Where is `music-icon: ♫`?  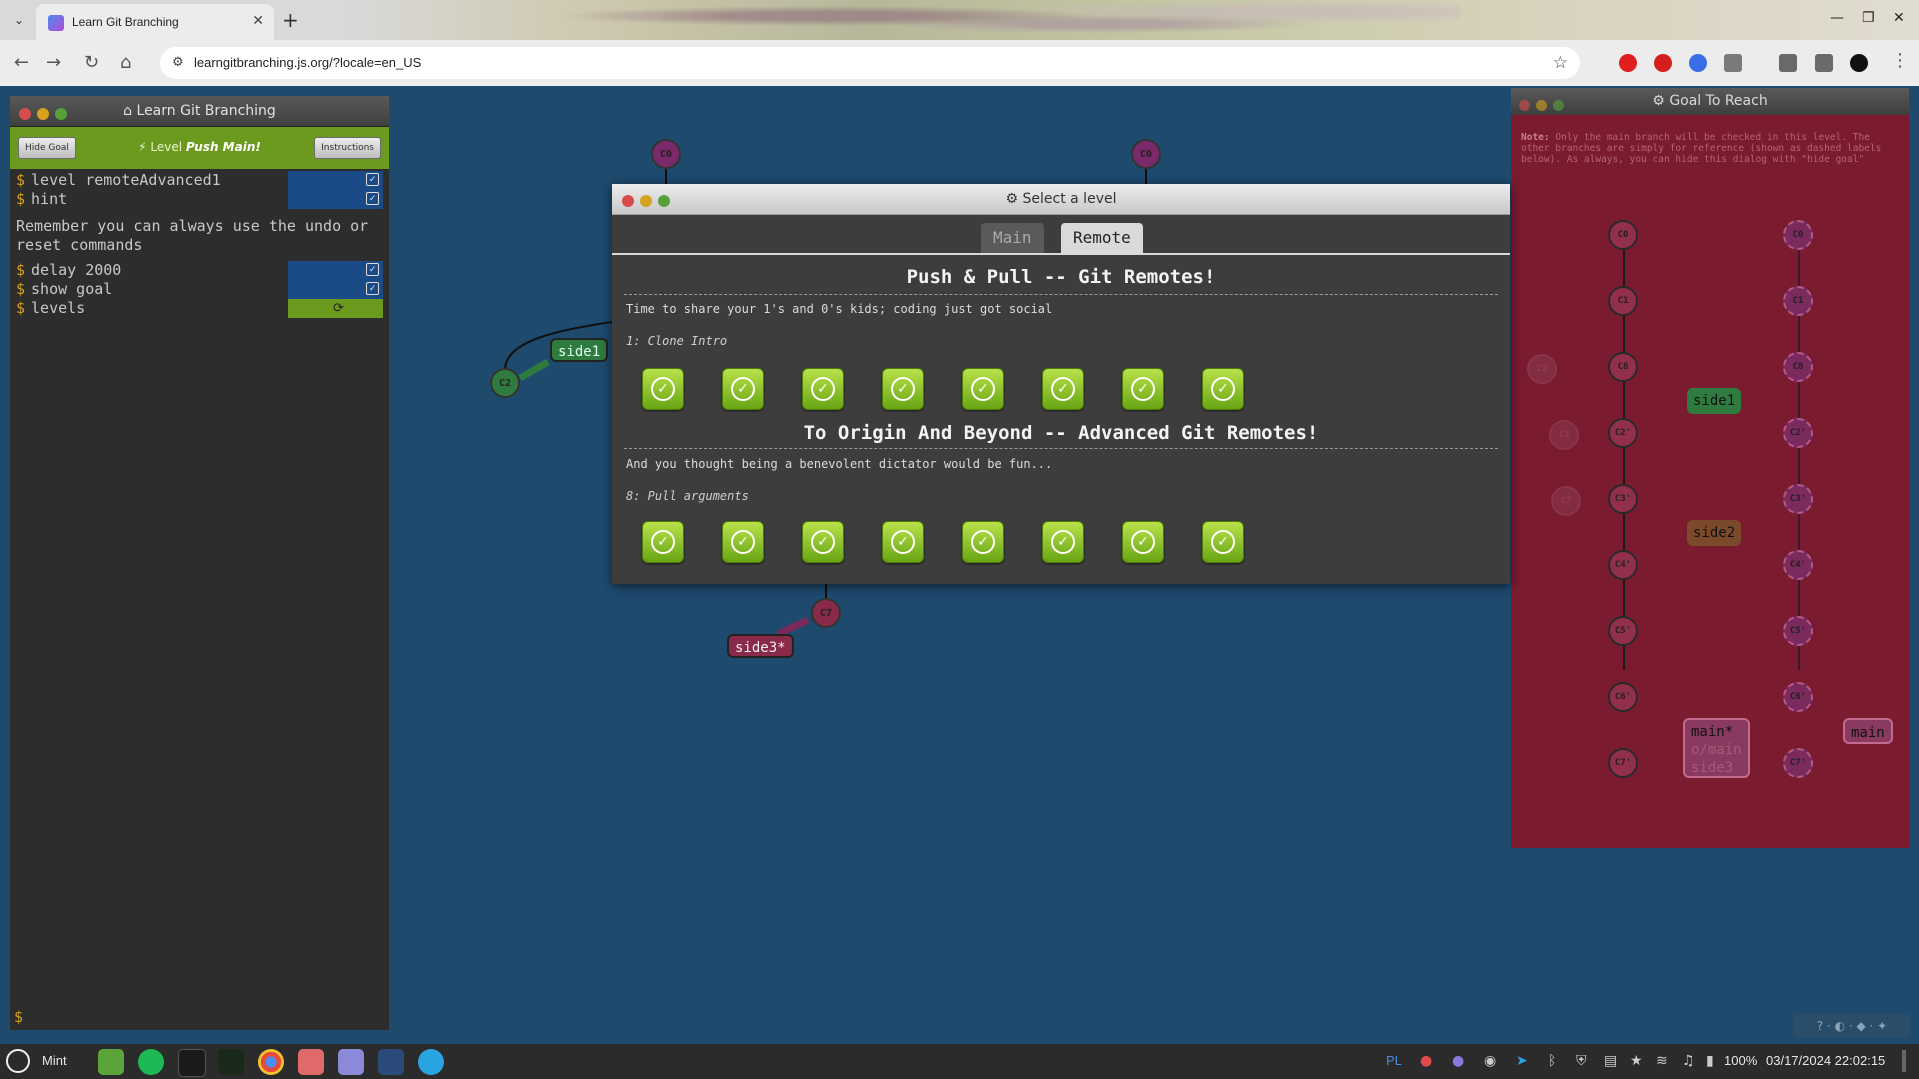 music-icon: ♫ is located at coordinates (1688, 1061).